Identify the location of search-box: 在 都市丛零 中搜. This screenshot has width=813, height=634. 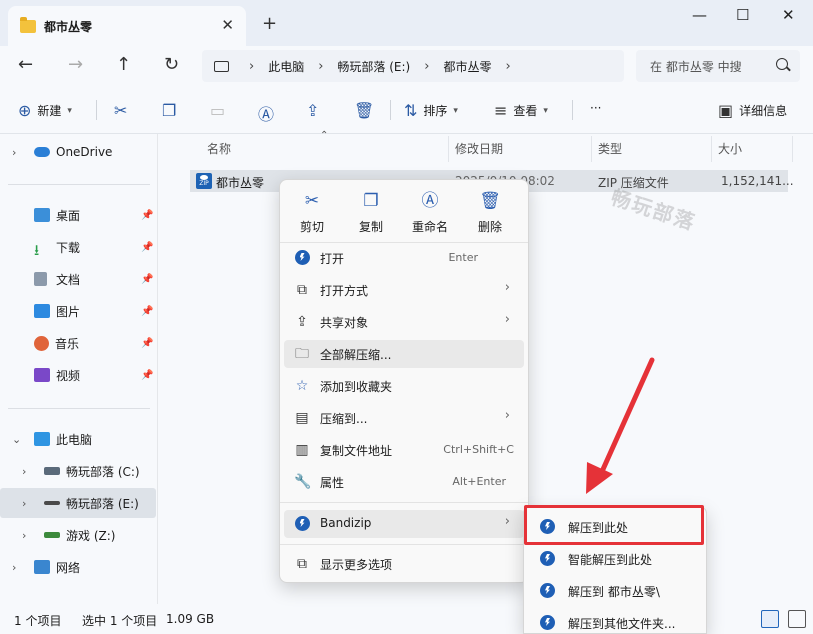
(718, 66).